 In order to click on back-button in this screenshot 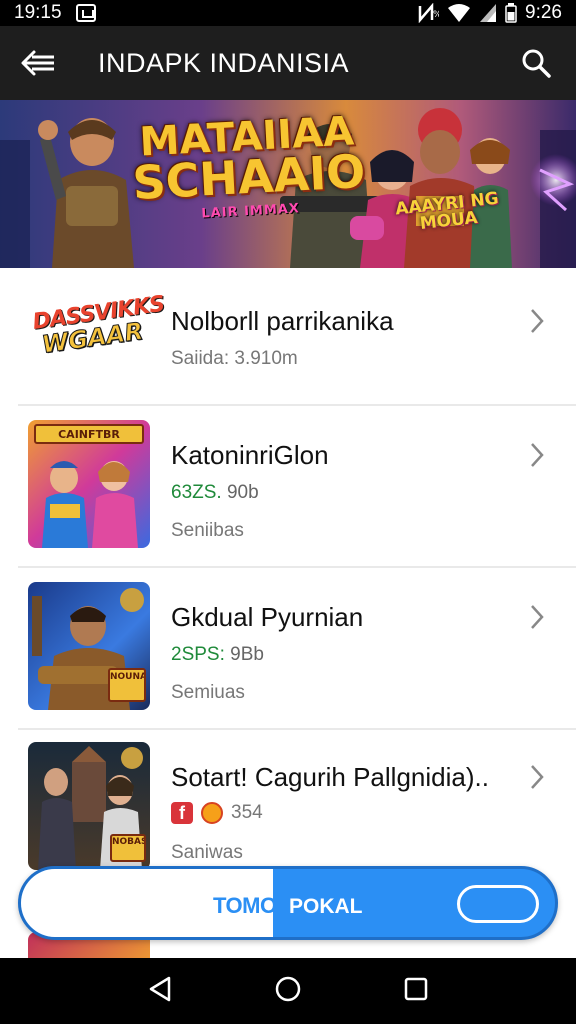, I will do `click(38, 63)`.